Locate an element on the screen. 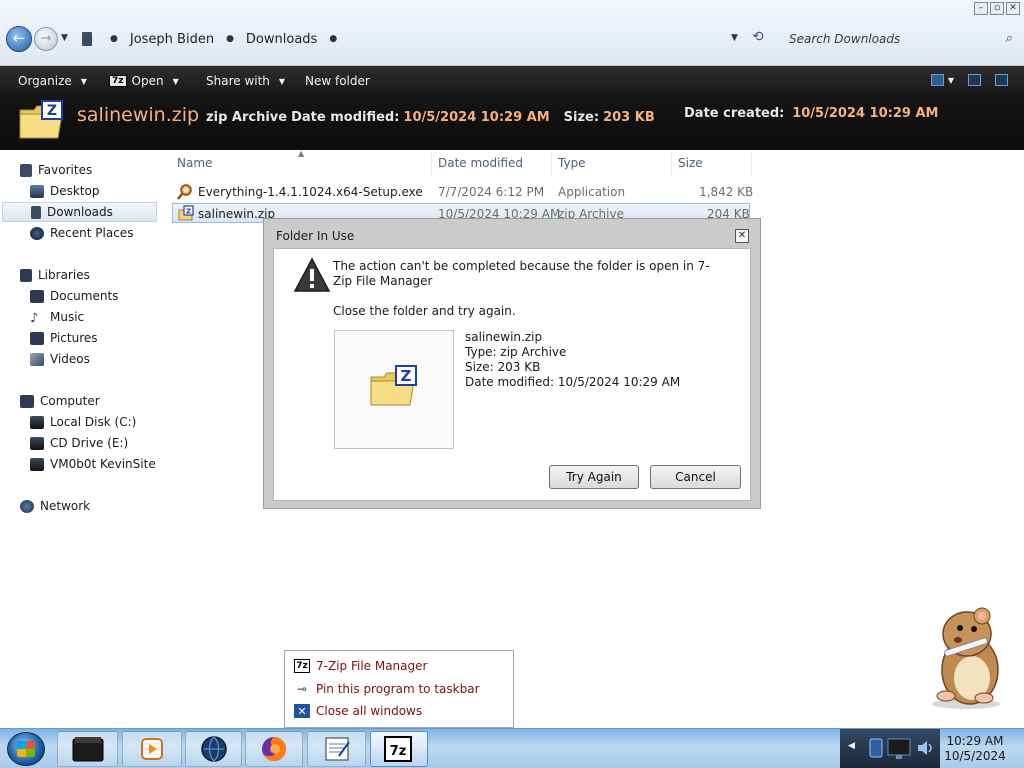 The image size is (1024, 768). nav-desktop-label: Desktop is located at coordinates (75, 191).